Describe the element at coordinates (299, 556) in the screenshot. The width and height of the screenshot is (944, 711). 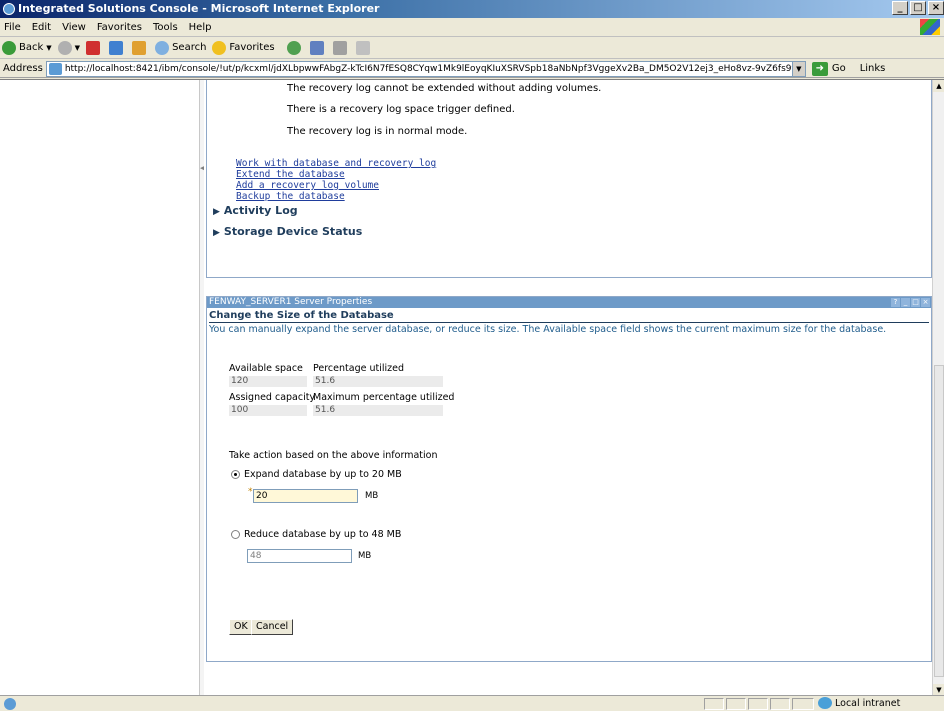
I see `reduce-size-input: 48` at that location.